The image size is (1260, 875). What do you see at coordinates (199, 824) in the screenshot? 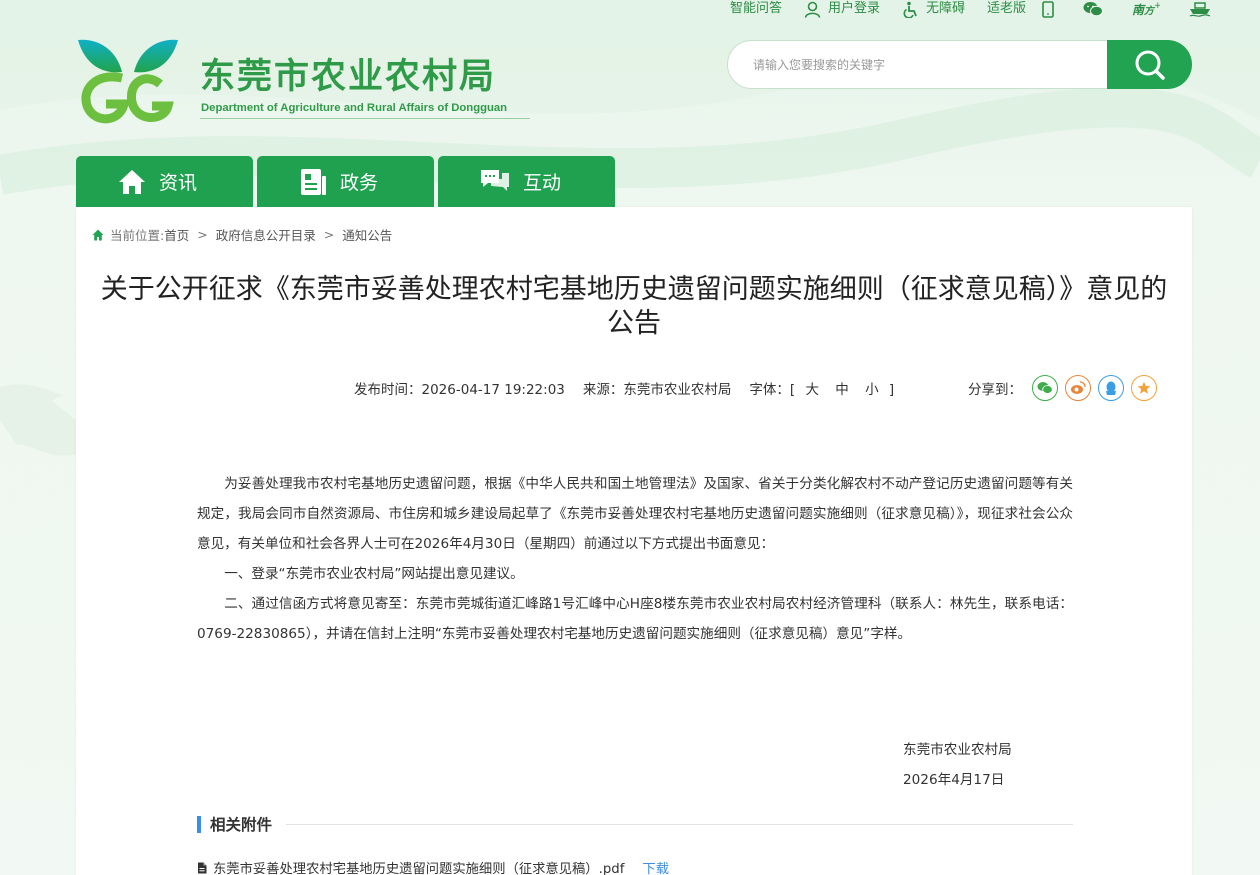
I see `heading-accent-bar` at bounding box center [199, 824].